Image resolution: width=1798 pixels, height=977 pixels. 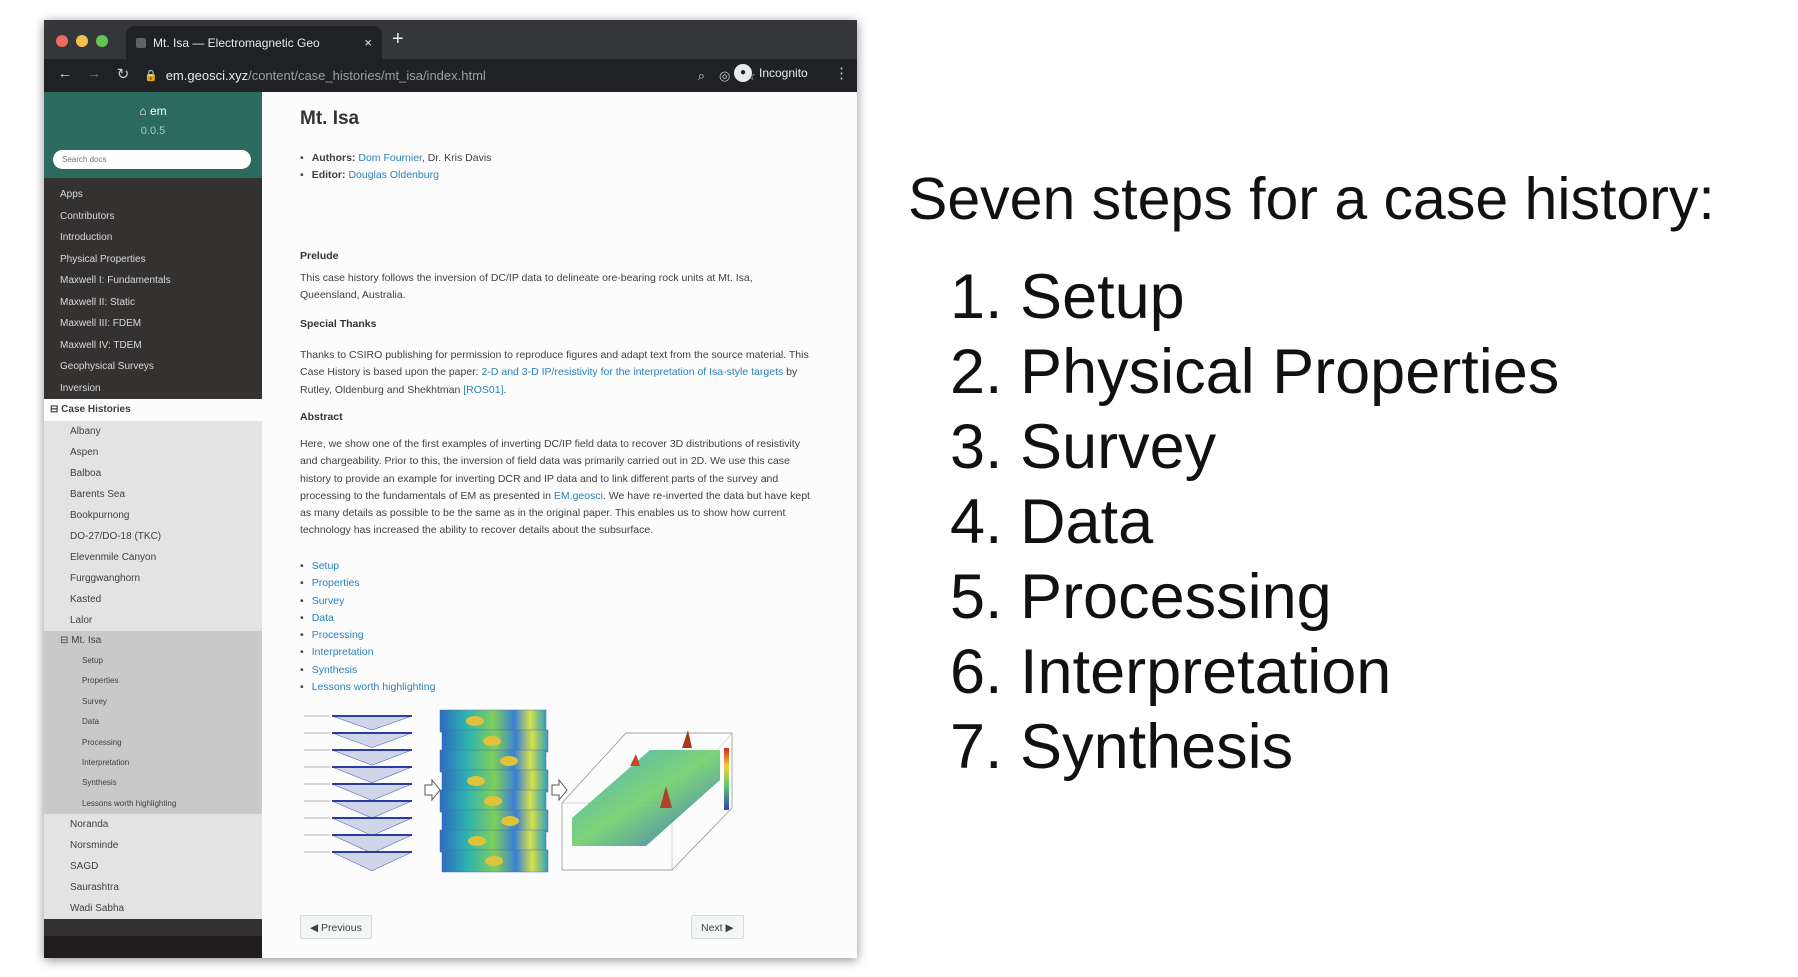 What do you see at coordinates (153, 681) in the screenshot?
I see `sidebar-subitem-properties: Properties` at bounding box center [153, 681].